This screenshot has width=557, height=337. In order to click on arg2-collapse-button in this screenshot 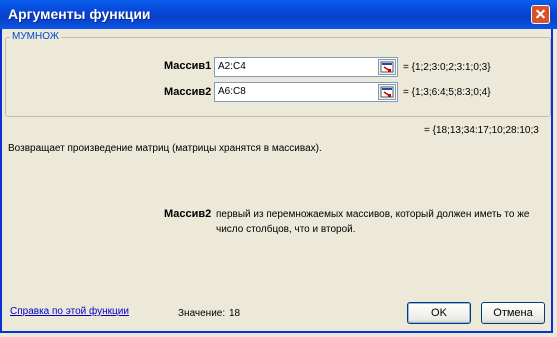, I will do `click(387, 92)`.